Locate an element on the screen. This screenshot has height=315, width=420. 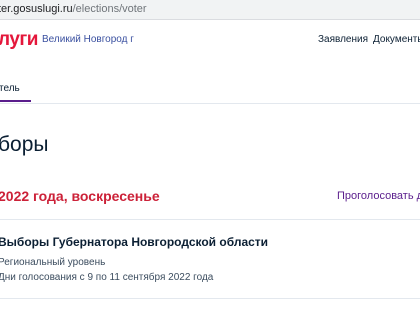
url-host: ter.gosuslugi.ru is located at coordinates (36, 9).